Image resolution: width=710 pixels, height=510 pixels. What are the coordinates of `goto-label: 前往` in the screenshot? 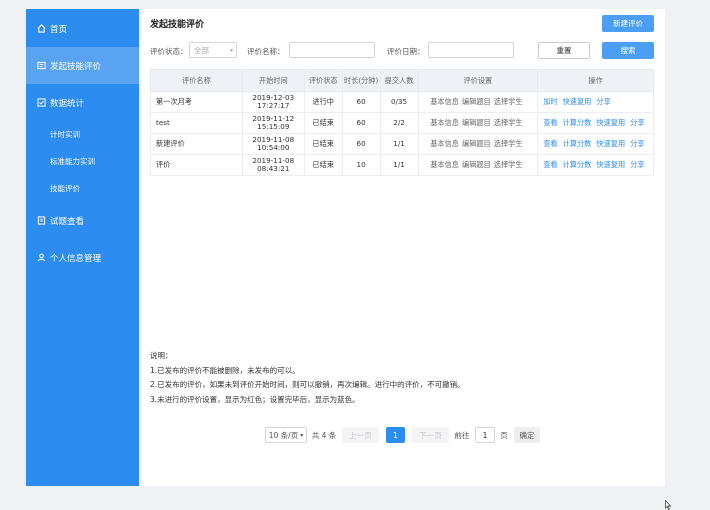 It's located at (462, 435).